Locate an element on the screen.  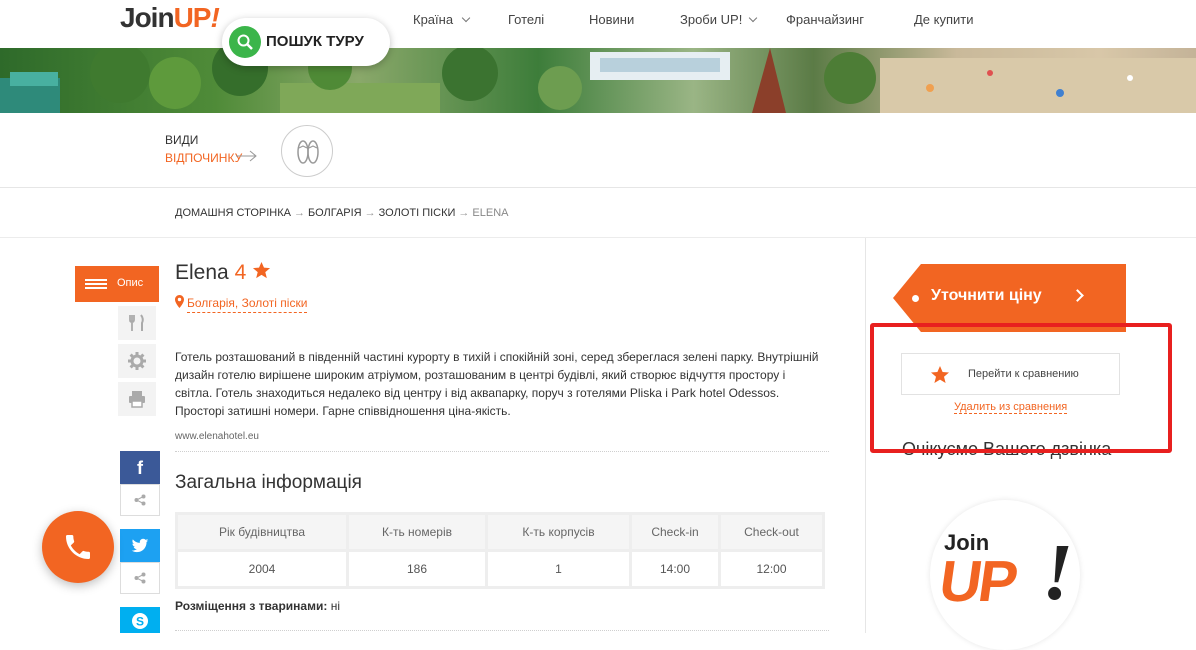
tab-print is located at coordinates (137, 399).